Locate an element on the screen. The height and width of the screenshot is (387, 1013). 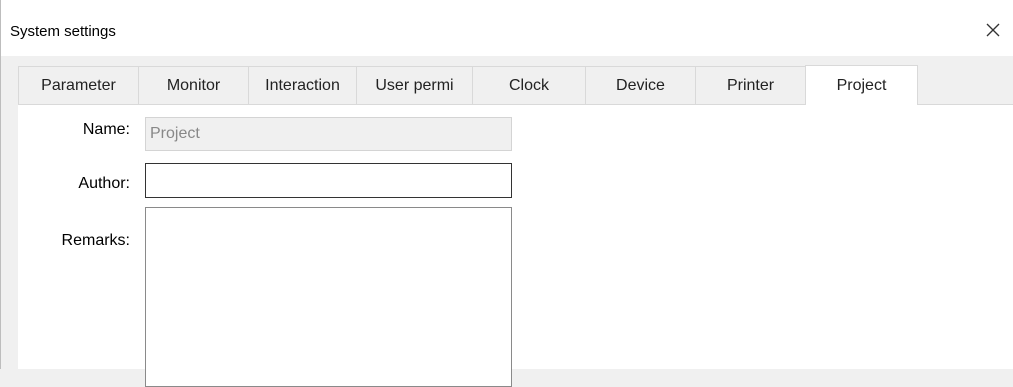
tab-interaction: Interaction is located at coordinates (302, 85).